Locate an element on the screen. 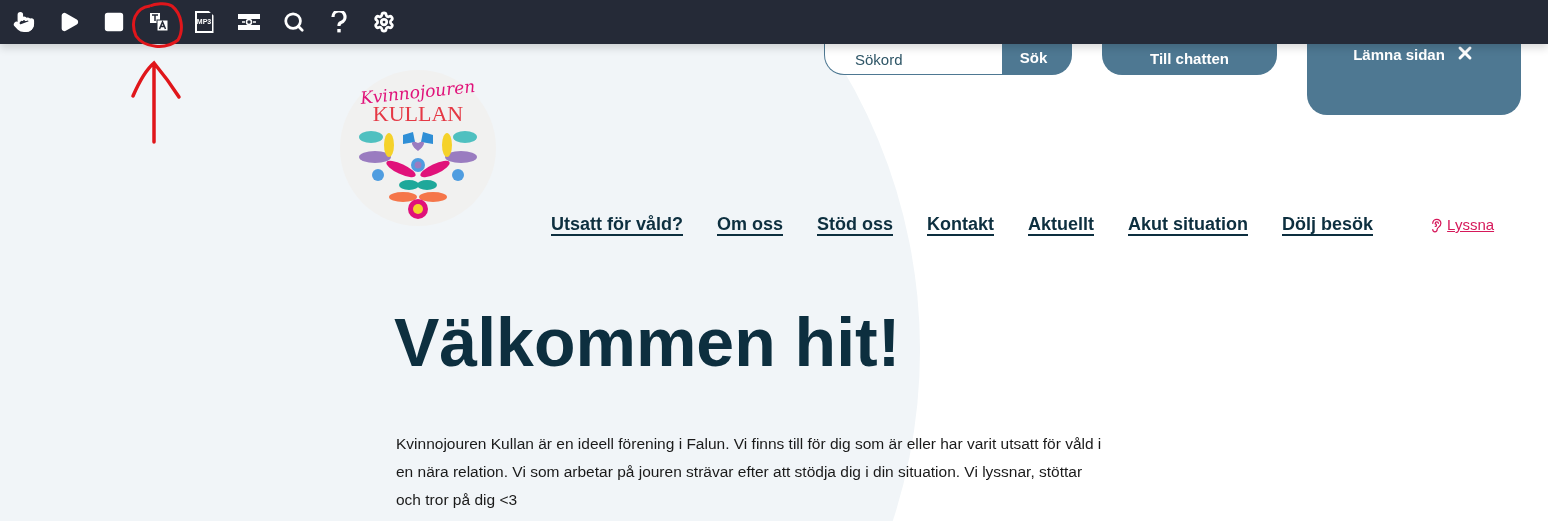 Image resolution: width=1548 pixels, height=521 pixels. reader-icon is located at coordinates (249, 22).